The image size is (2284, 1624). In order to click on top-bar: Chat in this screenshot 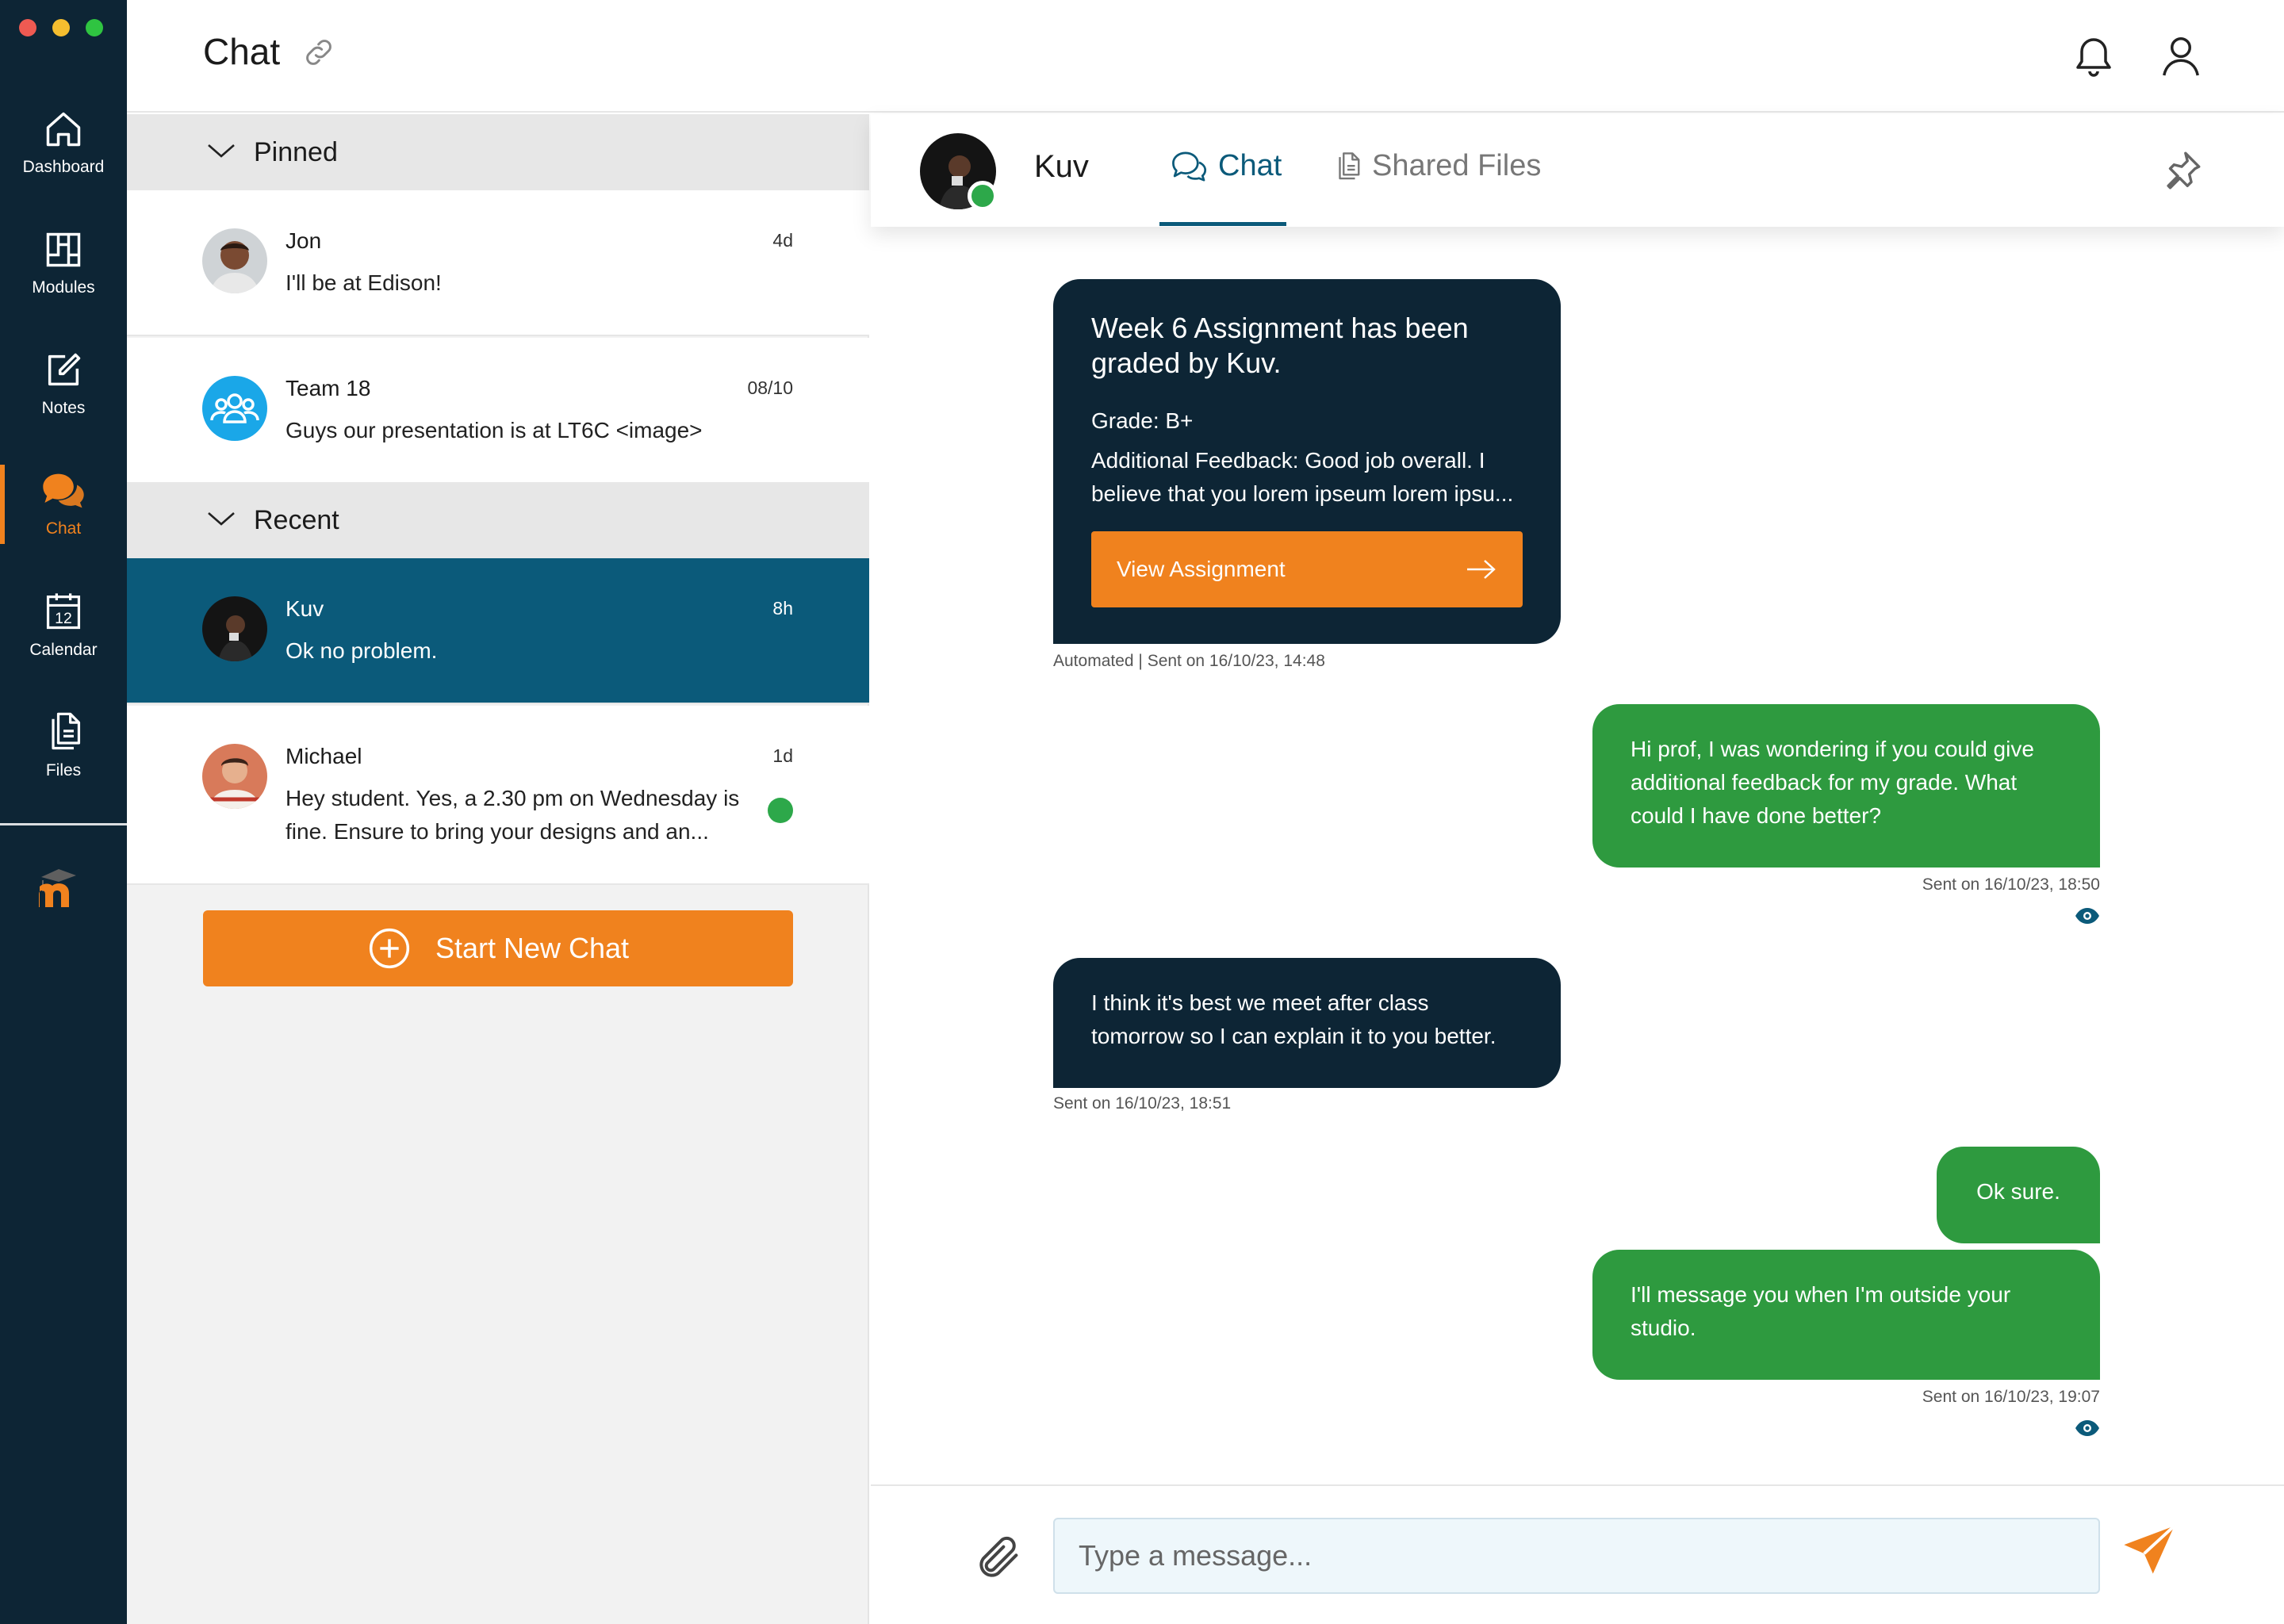, I will do `click(1205, 56)`.